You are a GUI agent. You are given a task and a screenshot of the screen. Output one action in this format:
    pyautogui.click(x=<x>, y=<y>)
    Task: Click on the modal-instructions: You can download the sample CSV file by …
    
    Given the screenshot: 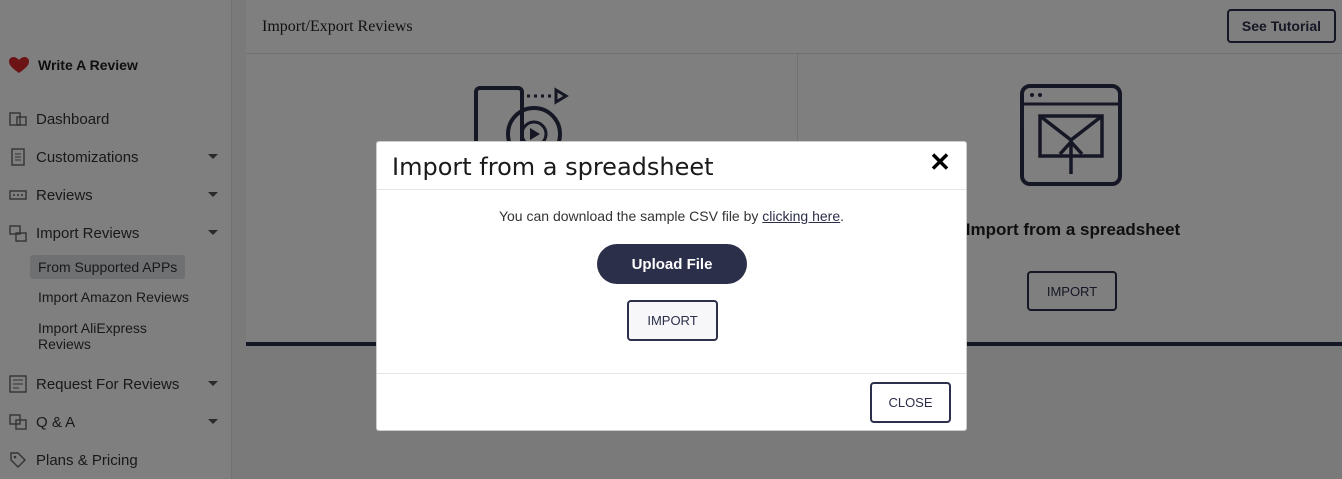 What is the action you would take?
    pyautogui.click(x=671, y=216)
    